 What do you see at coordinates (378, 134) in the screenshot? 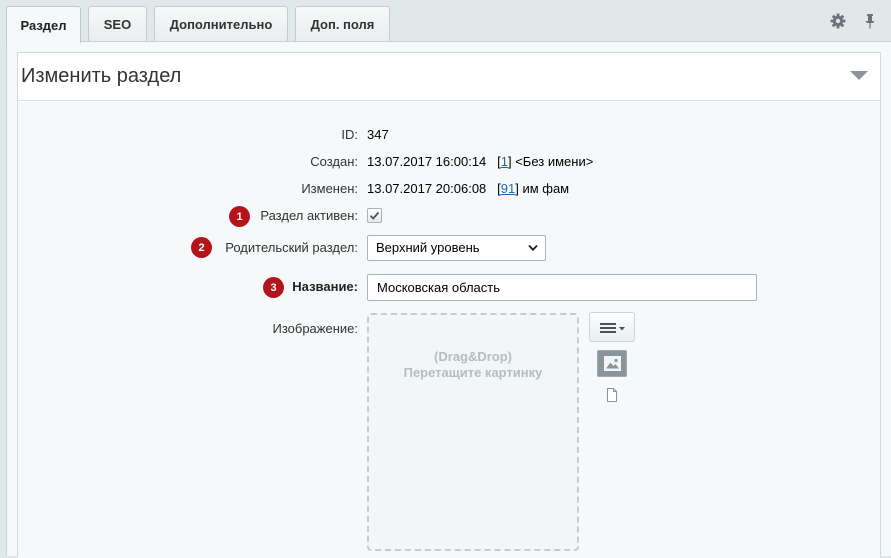
I see `id-value: 347` at bounding box center [378, 134].